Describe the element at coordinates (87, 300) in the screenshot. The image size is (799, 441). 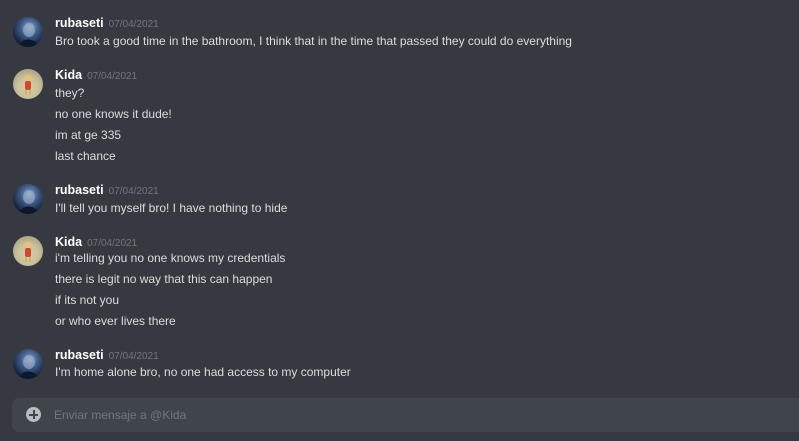
I see `message-text: if its not you` at that location.